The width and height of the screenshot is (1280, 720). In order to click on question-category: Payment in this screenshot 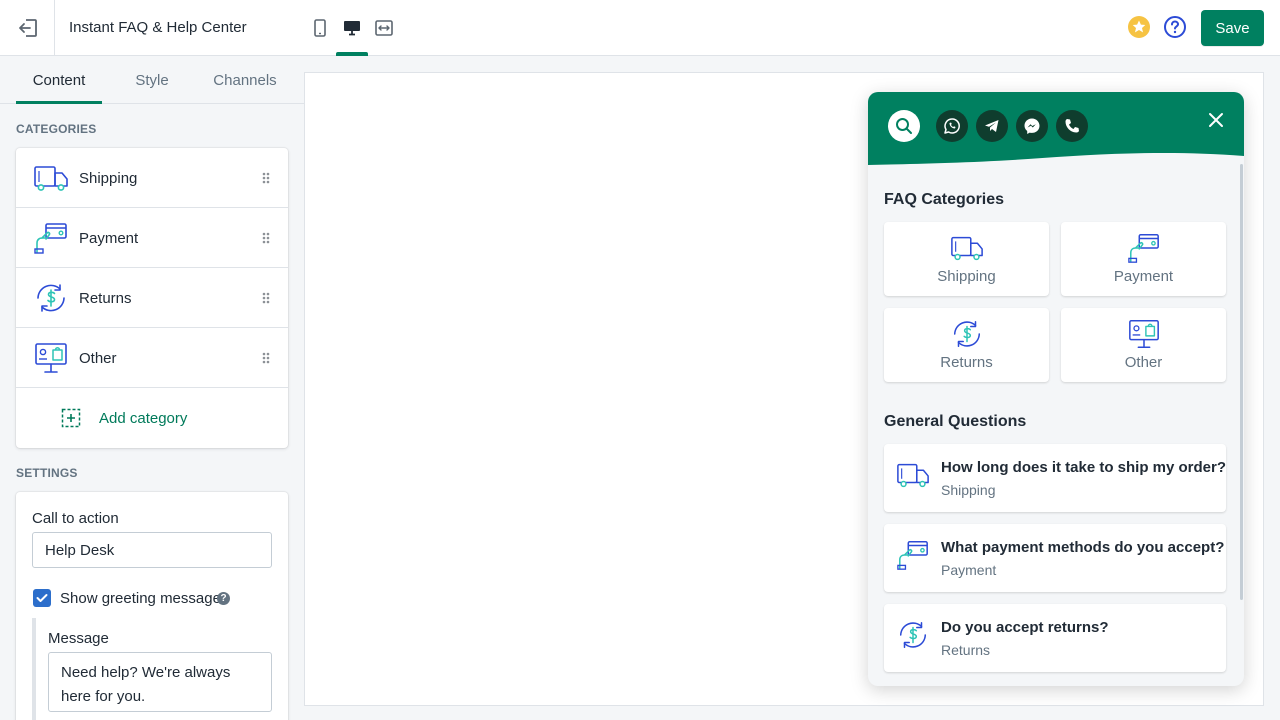, I will do `click(969, 570)`.